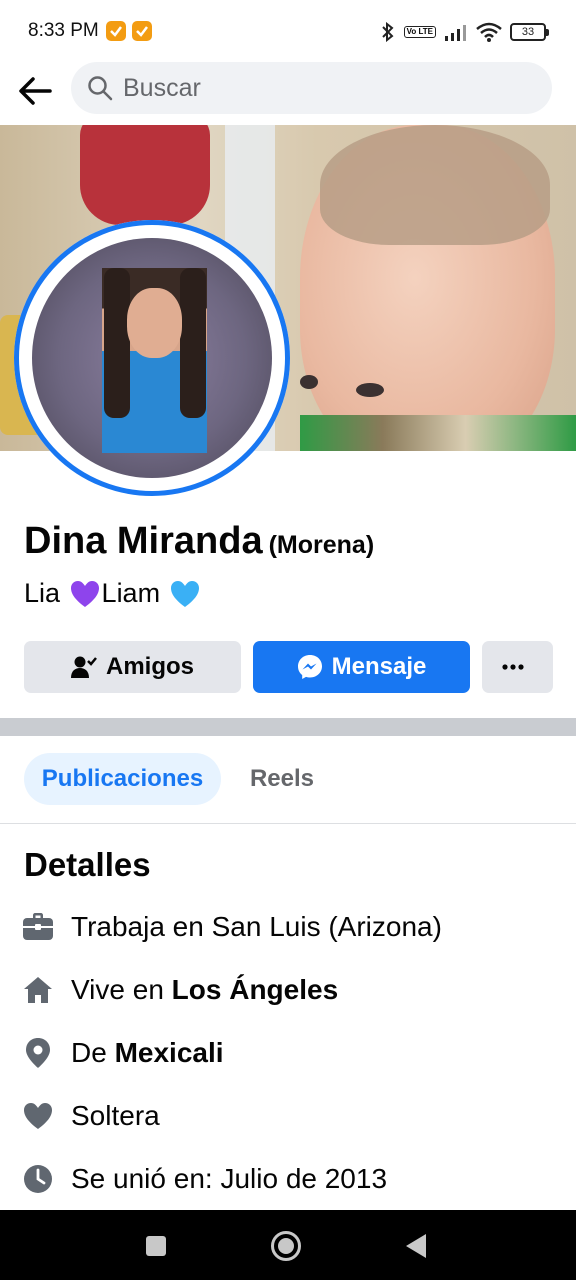 Image resolution: width=576 pixels, height=1280 pixels. I want to click on signal-icon, so click(455, 33).